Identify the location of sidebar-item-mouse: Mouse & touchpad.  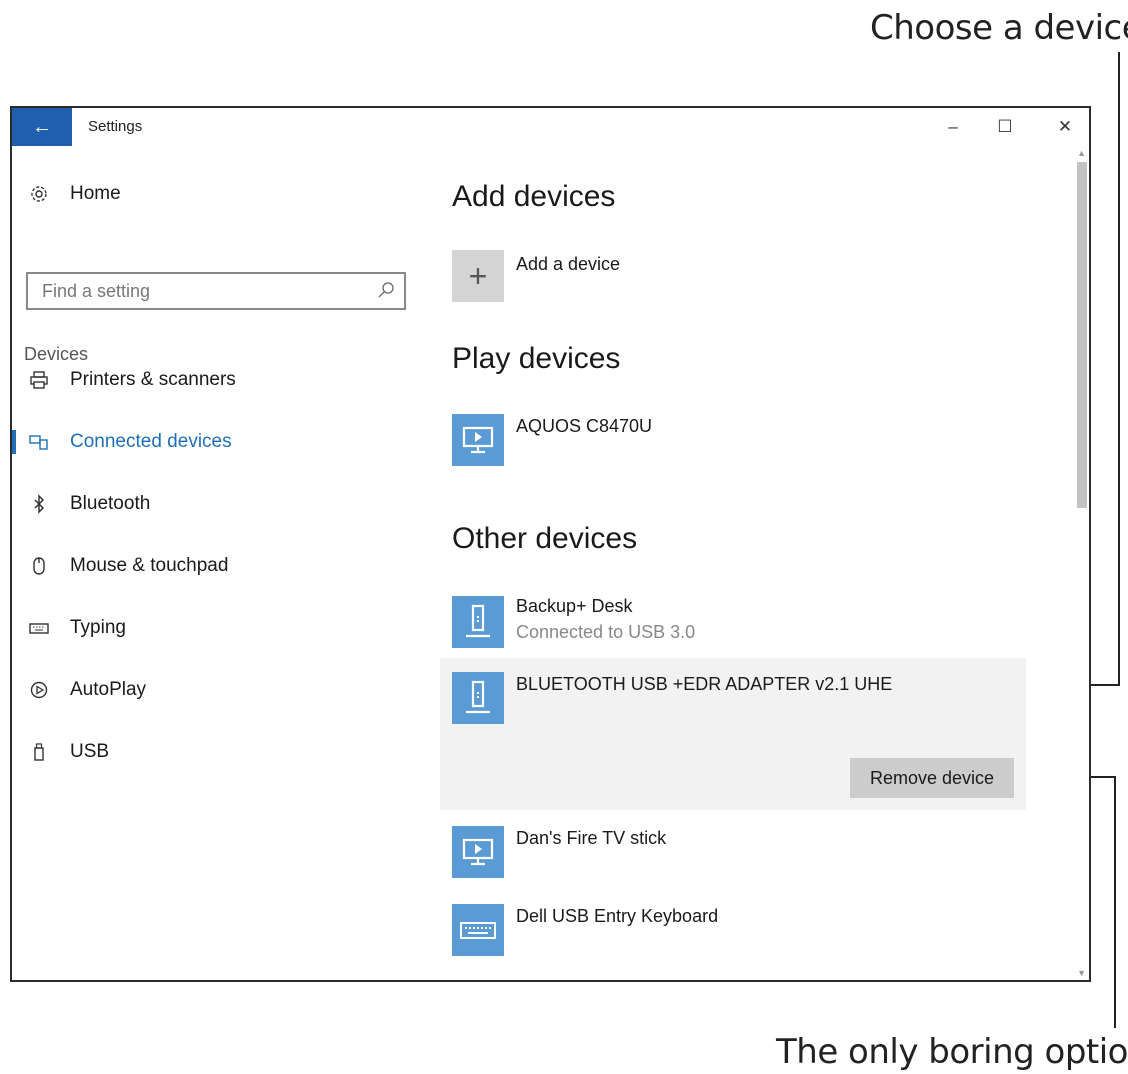
(217, 566).